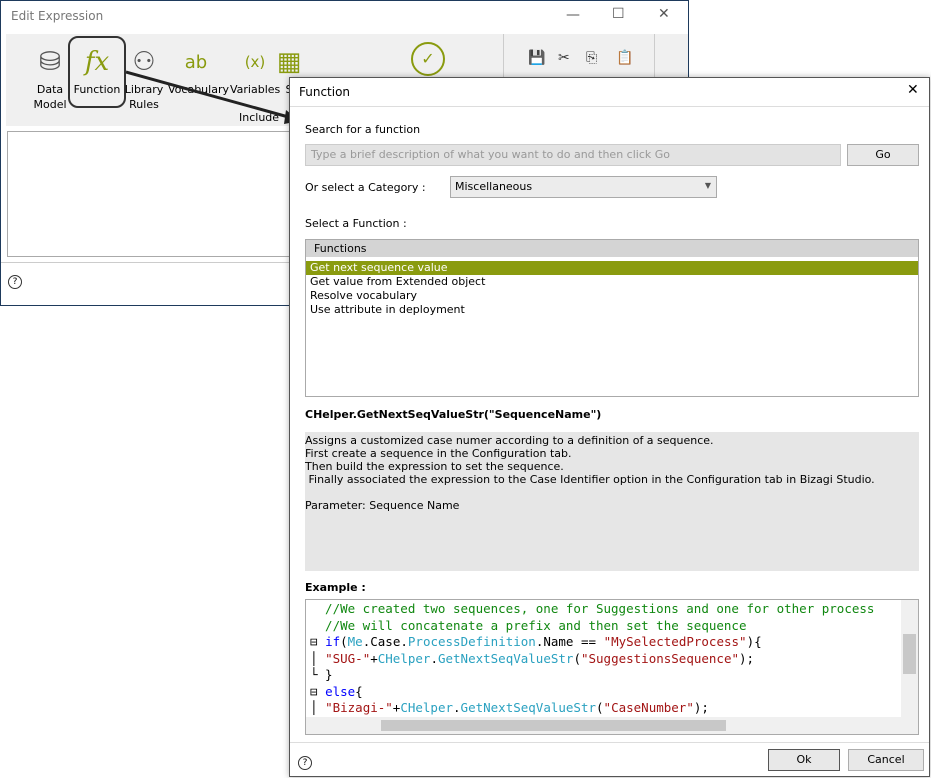 Image resolution: width=931 pixels, height=778 pixels. What do you see at coordinates (804, 760) in the screenshot?
I see `ok-button: Ok` at bounding box center [804, 760].